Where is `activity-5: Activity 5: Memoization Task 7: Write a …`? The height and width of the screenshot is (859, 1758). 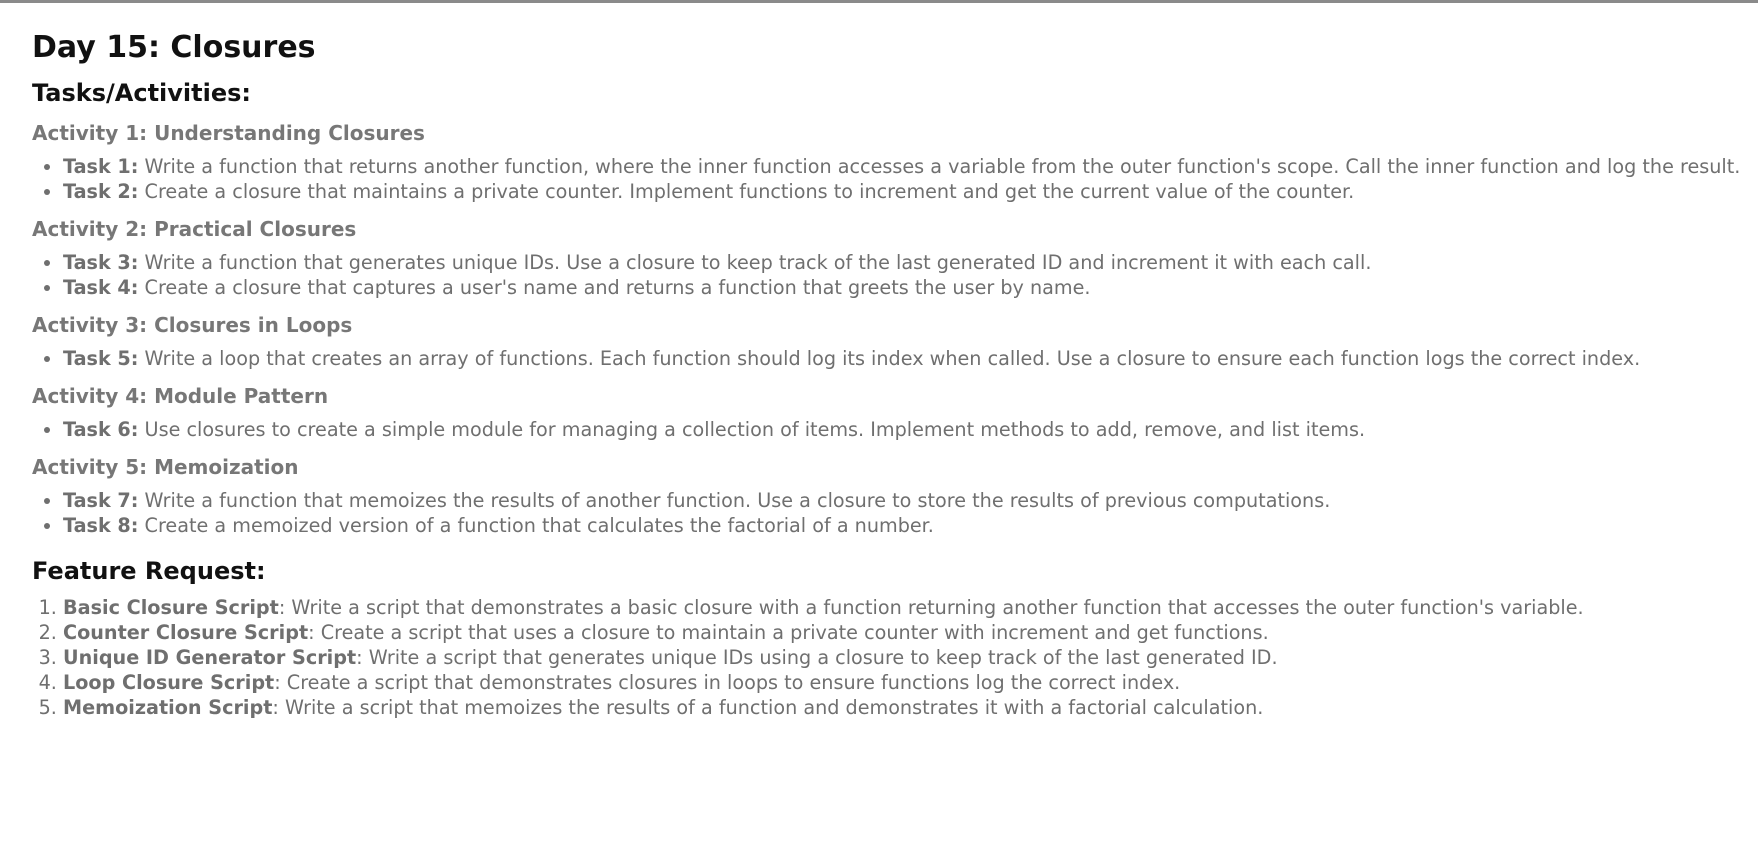
activity-5: Activity 5: Memoization Task 7: Write a … is located at coordinates (882, 496).